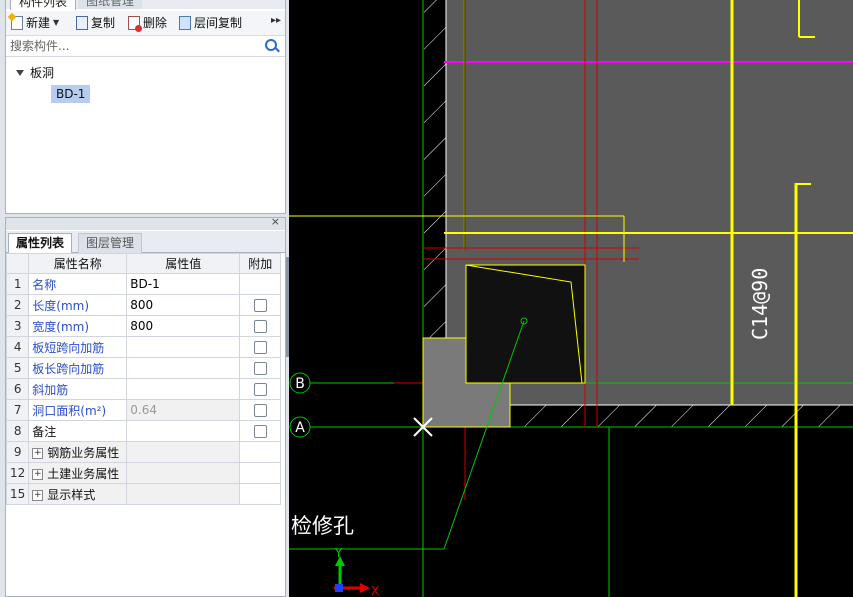 This screenshot has height=597, width=853. I want to click on table-row: 2 长度(mm) 800, so click(143, 305).